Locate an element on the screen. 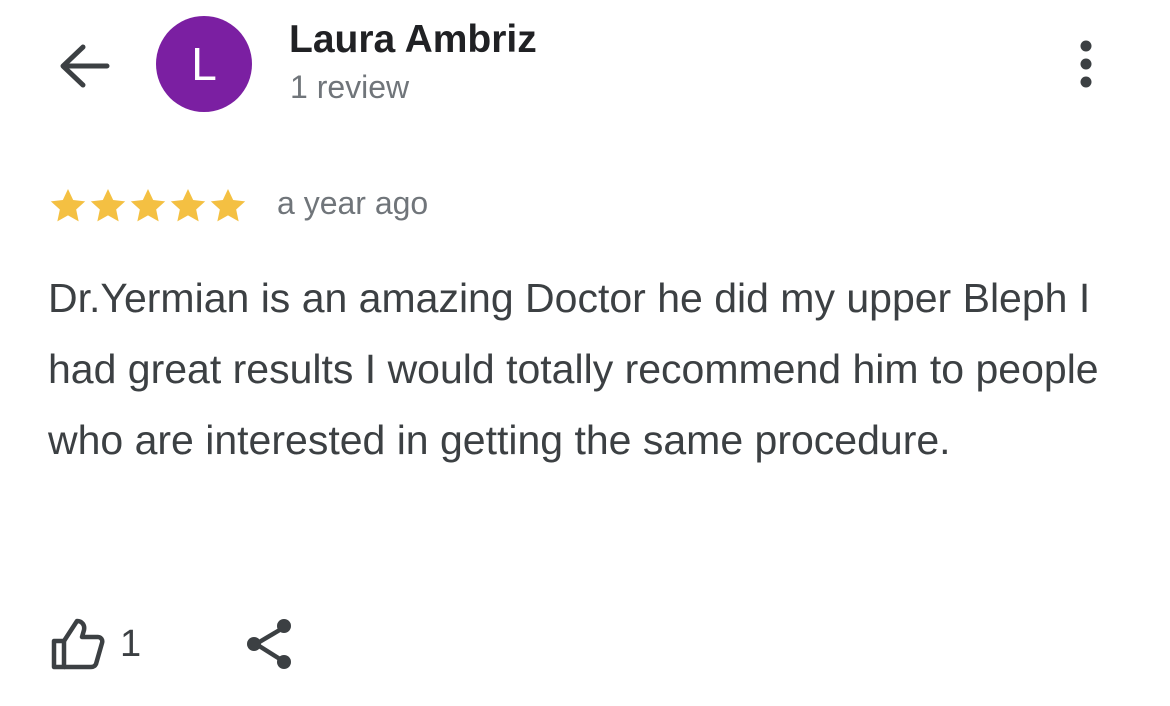 This screenshot has height=706, width=1170. share-icon is located at coordinates (269, 644).